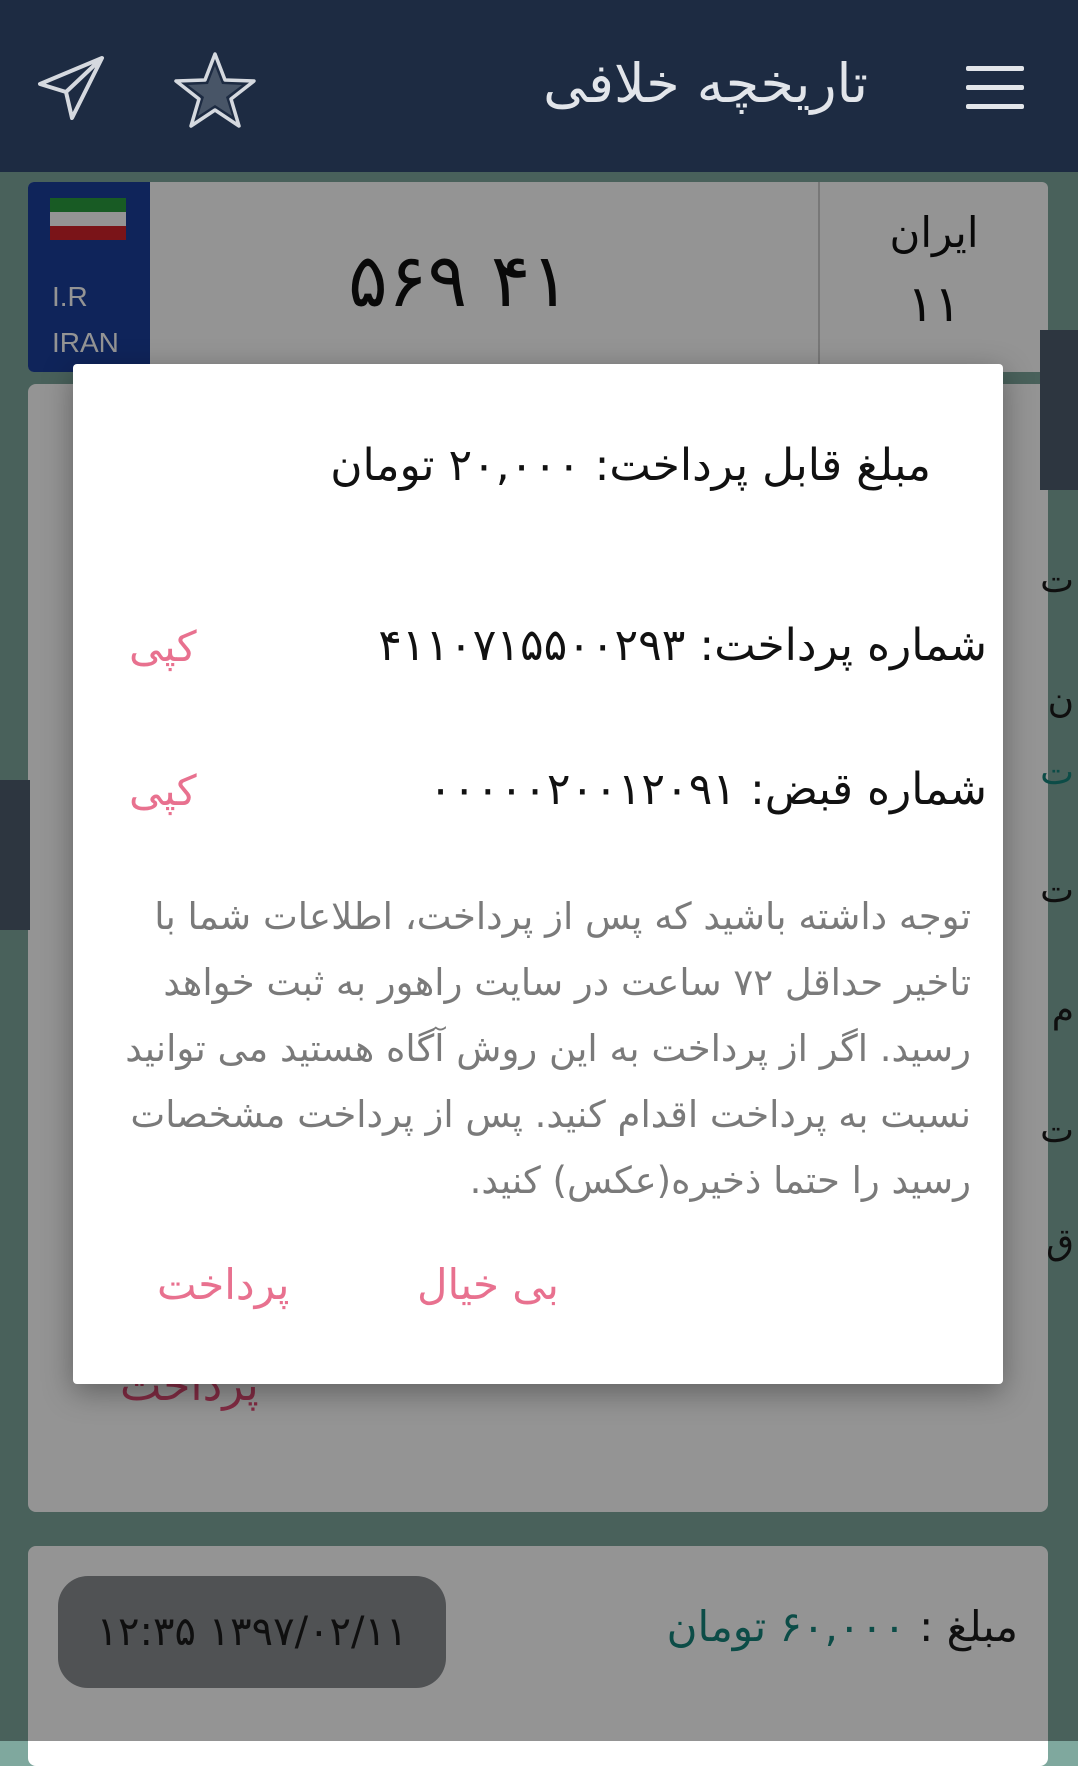  What do you see at coordinates (995, 87) in the screenshot?
I see `hamburger-icon` at bounding box center [995, 87].